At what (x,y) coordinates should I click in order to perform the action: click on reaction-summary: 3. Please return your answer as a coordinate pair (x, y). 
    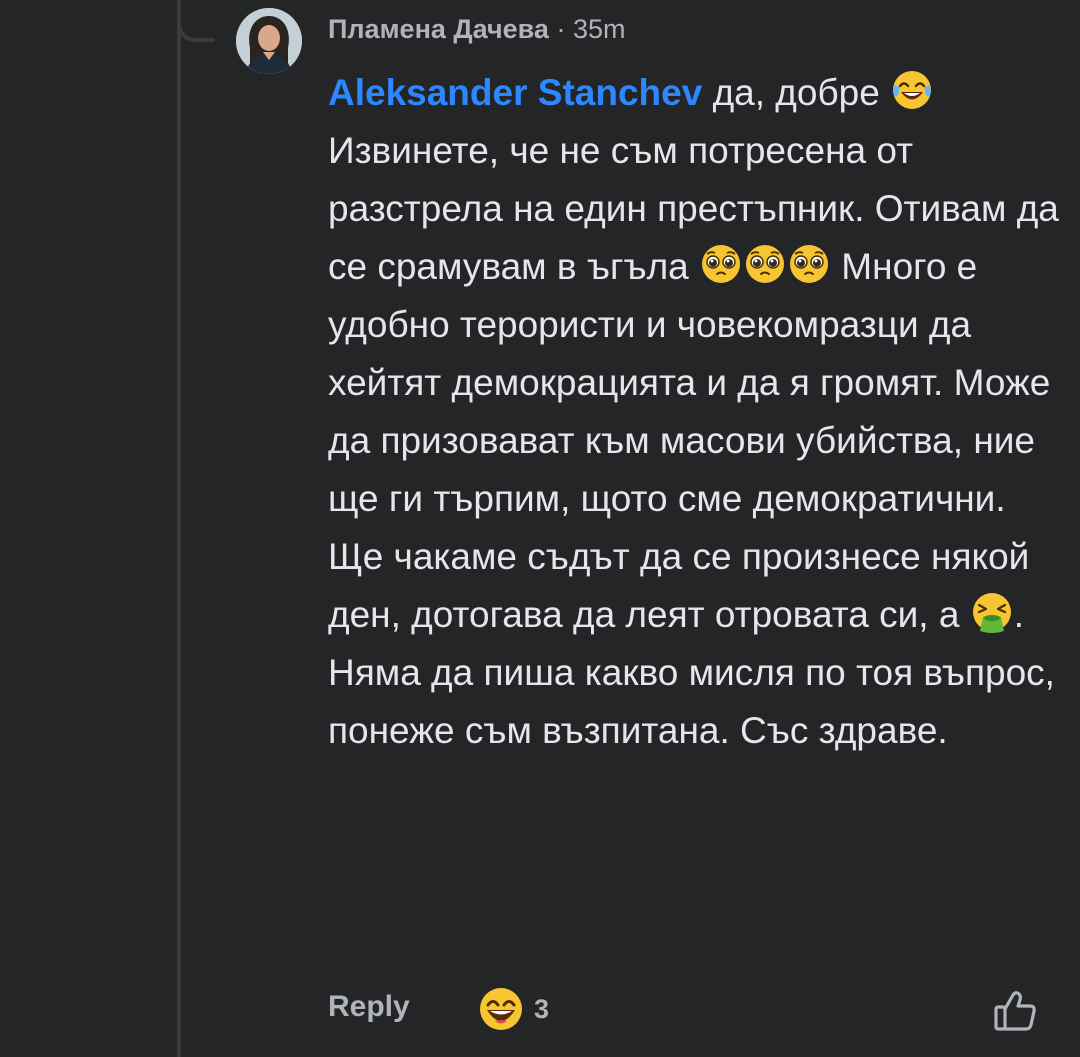
    Looking at the image, I should click on (513, 1009).